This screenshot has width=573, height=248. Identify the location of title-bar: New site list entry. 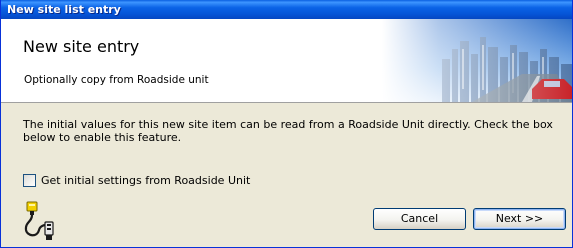
(286, 9).